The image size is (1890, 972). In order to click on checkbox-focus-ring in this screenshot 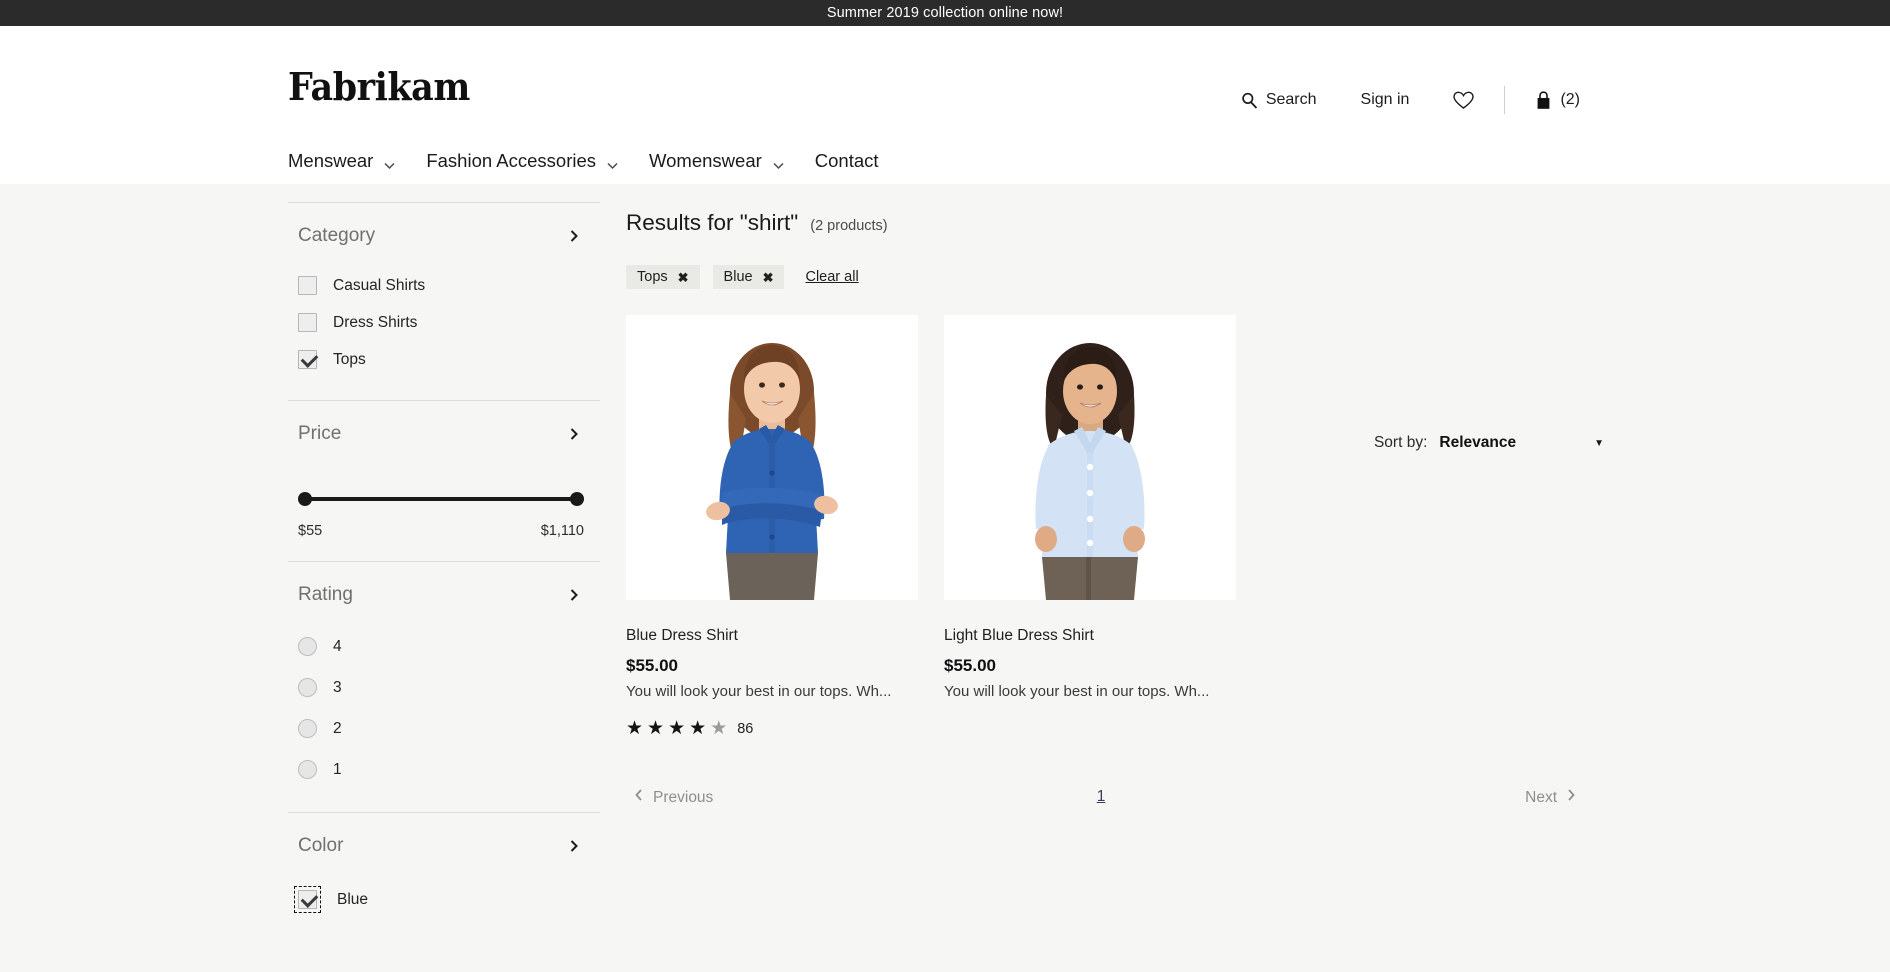, I will do `click(307, 899)`.